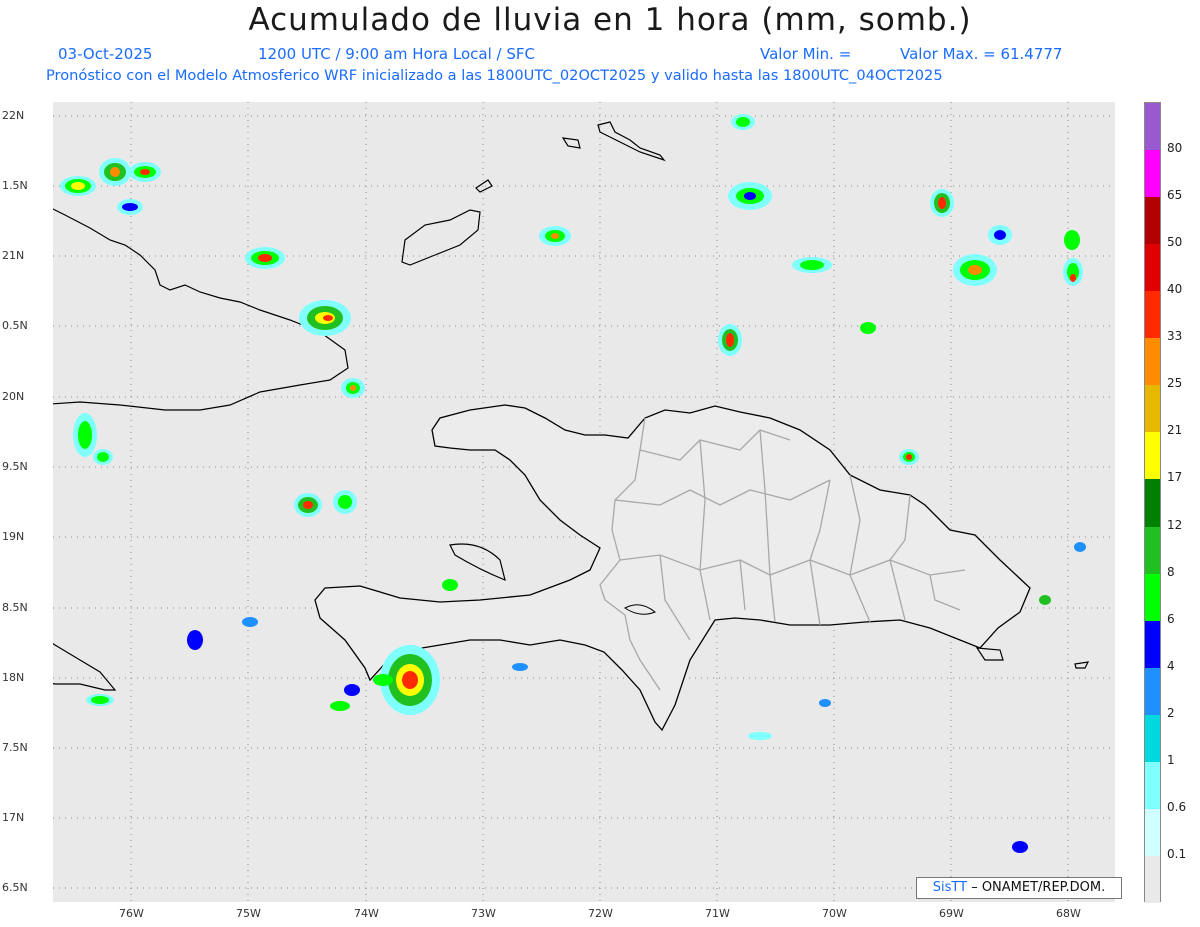 This screenshot has width=1200, height=927. I want to click on x-tick-label: 73W, so click(483, 913).